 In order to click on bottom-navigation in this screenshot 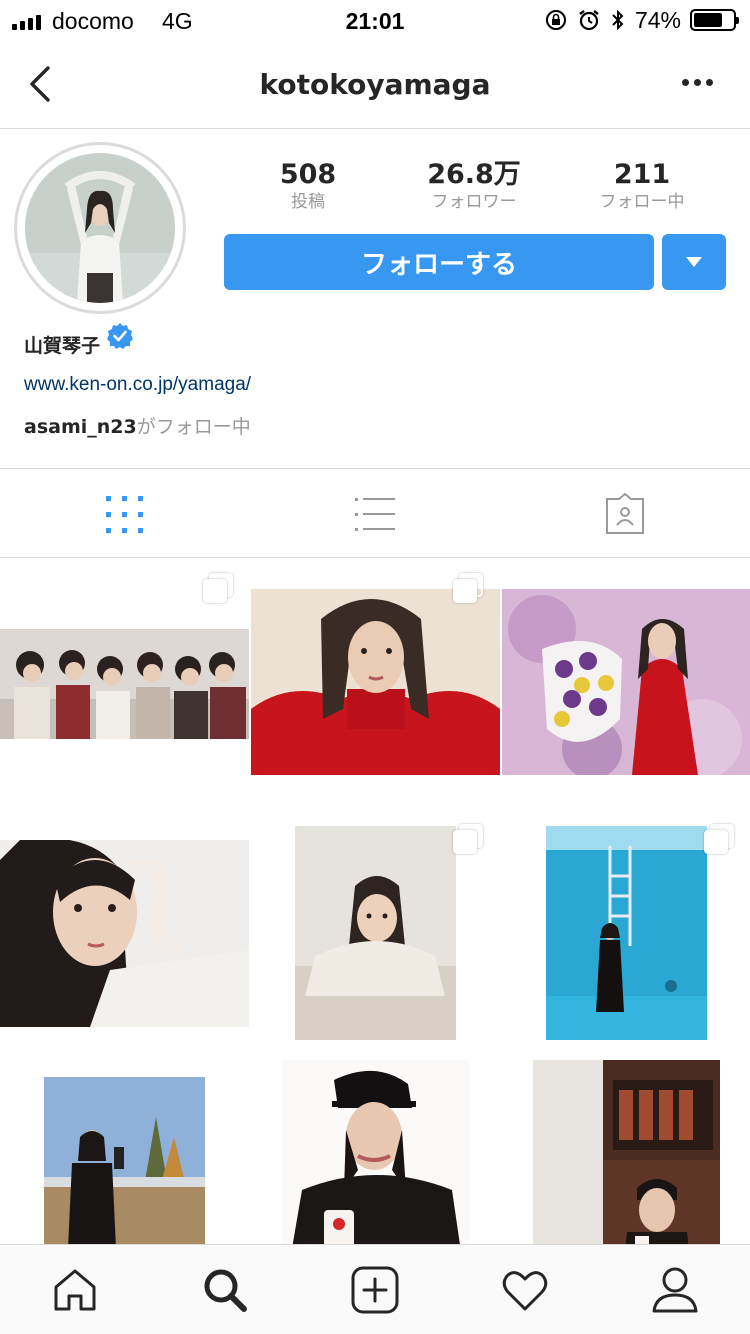, I will do `click(375, 1289)`.